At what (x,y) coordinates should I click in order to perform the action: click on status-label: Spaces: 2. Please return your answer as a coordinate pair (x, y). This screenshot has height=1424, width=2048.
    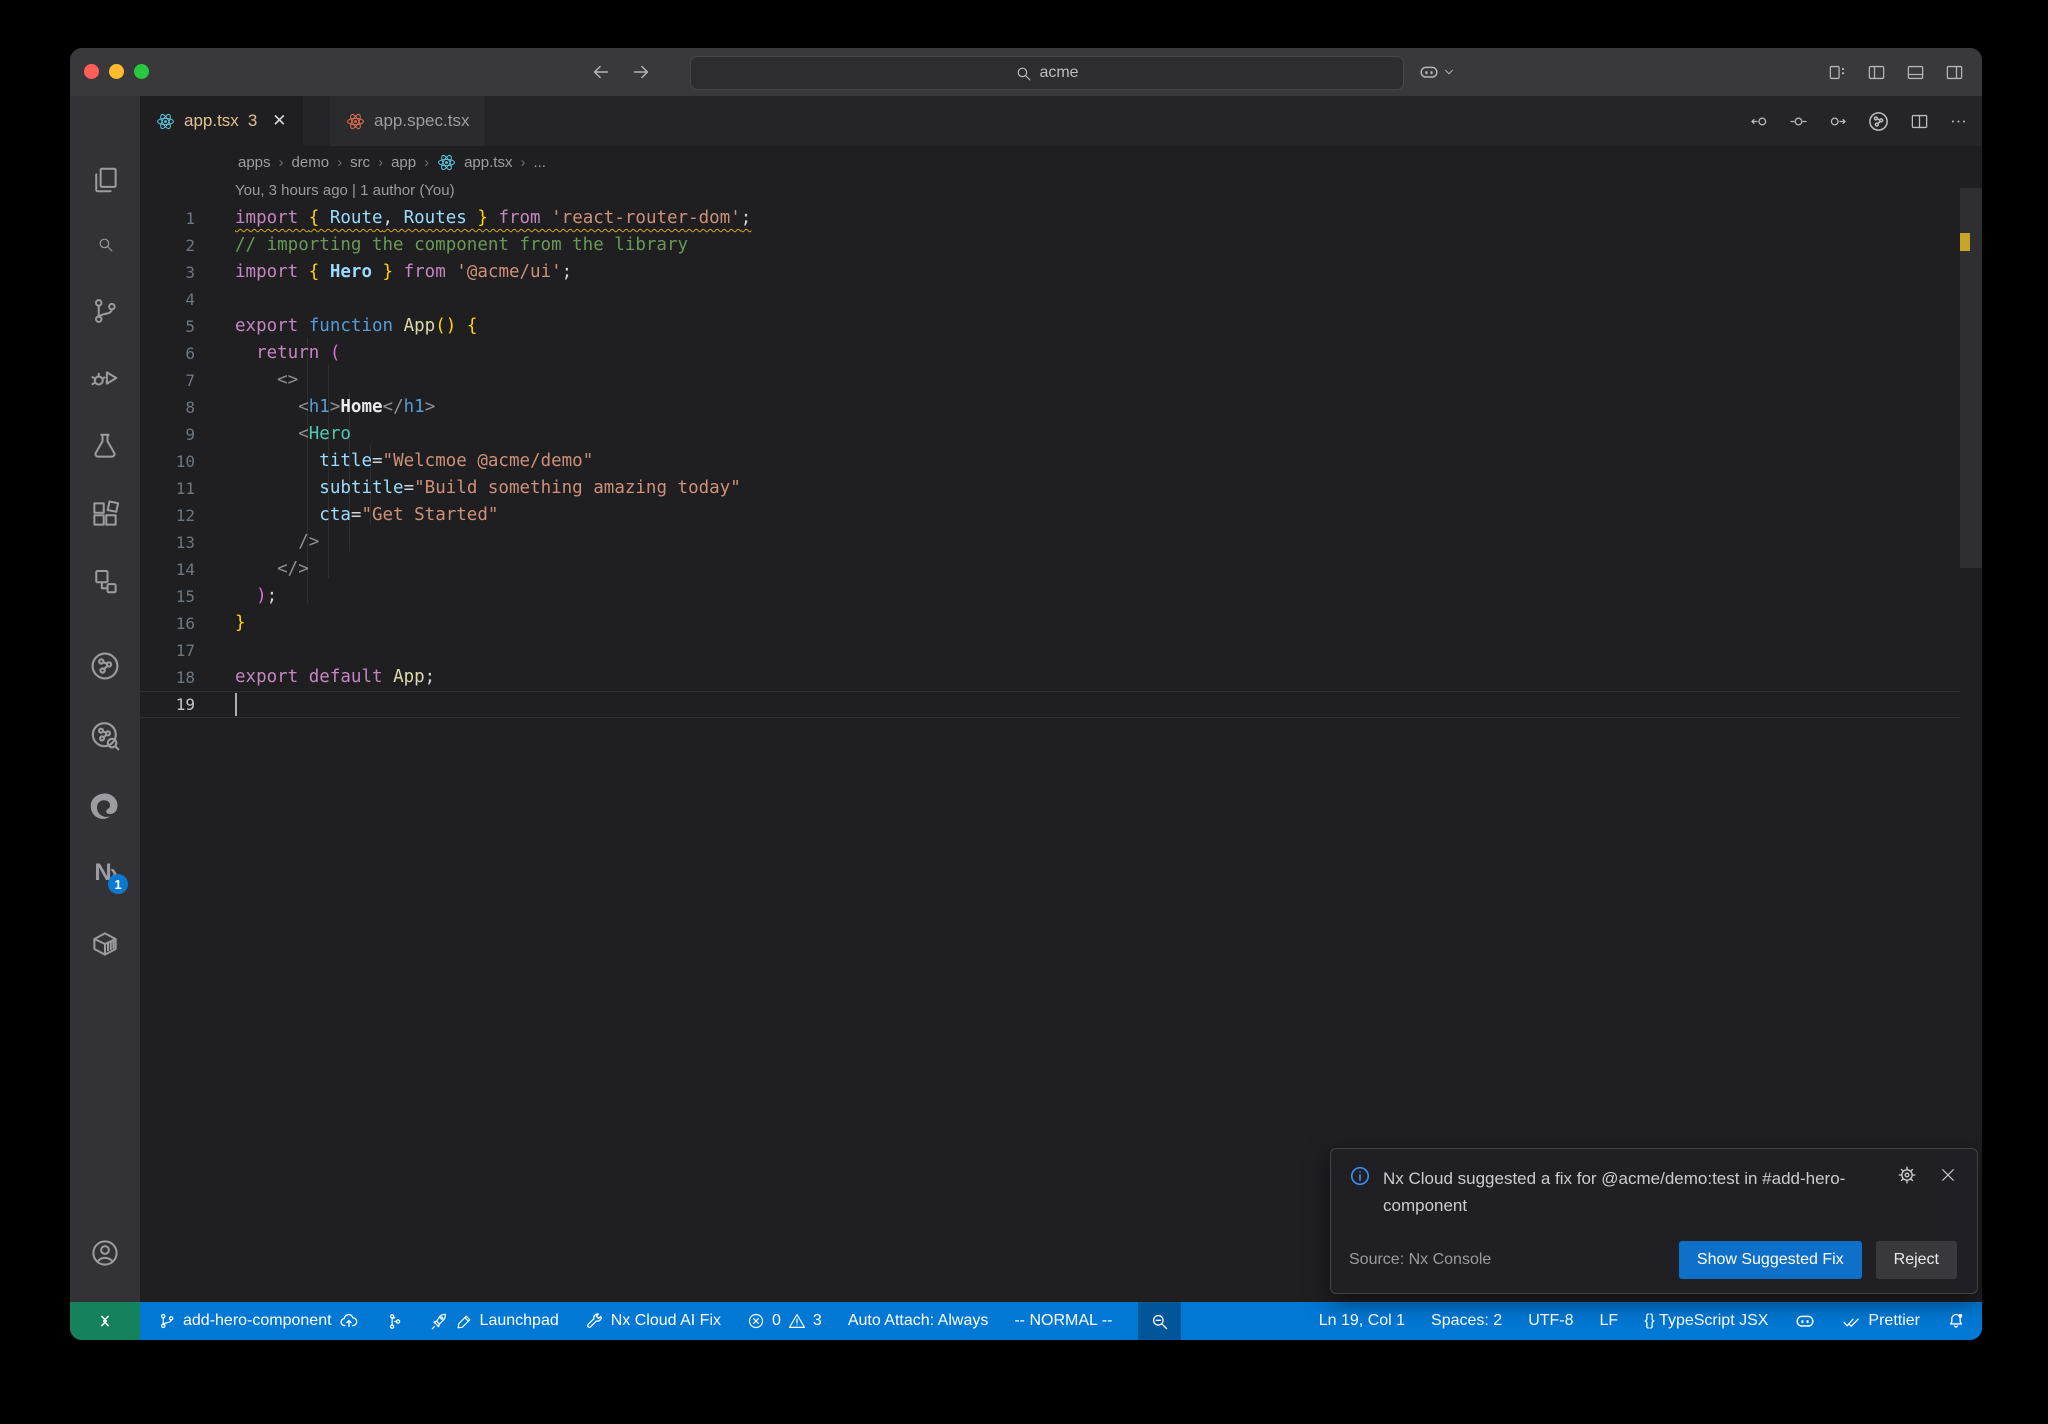
    Looking at the image, I should click on (1467, 1320).